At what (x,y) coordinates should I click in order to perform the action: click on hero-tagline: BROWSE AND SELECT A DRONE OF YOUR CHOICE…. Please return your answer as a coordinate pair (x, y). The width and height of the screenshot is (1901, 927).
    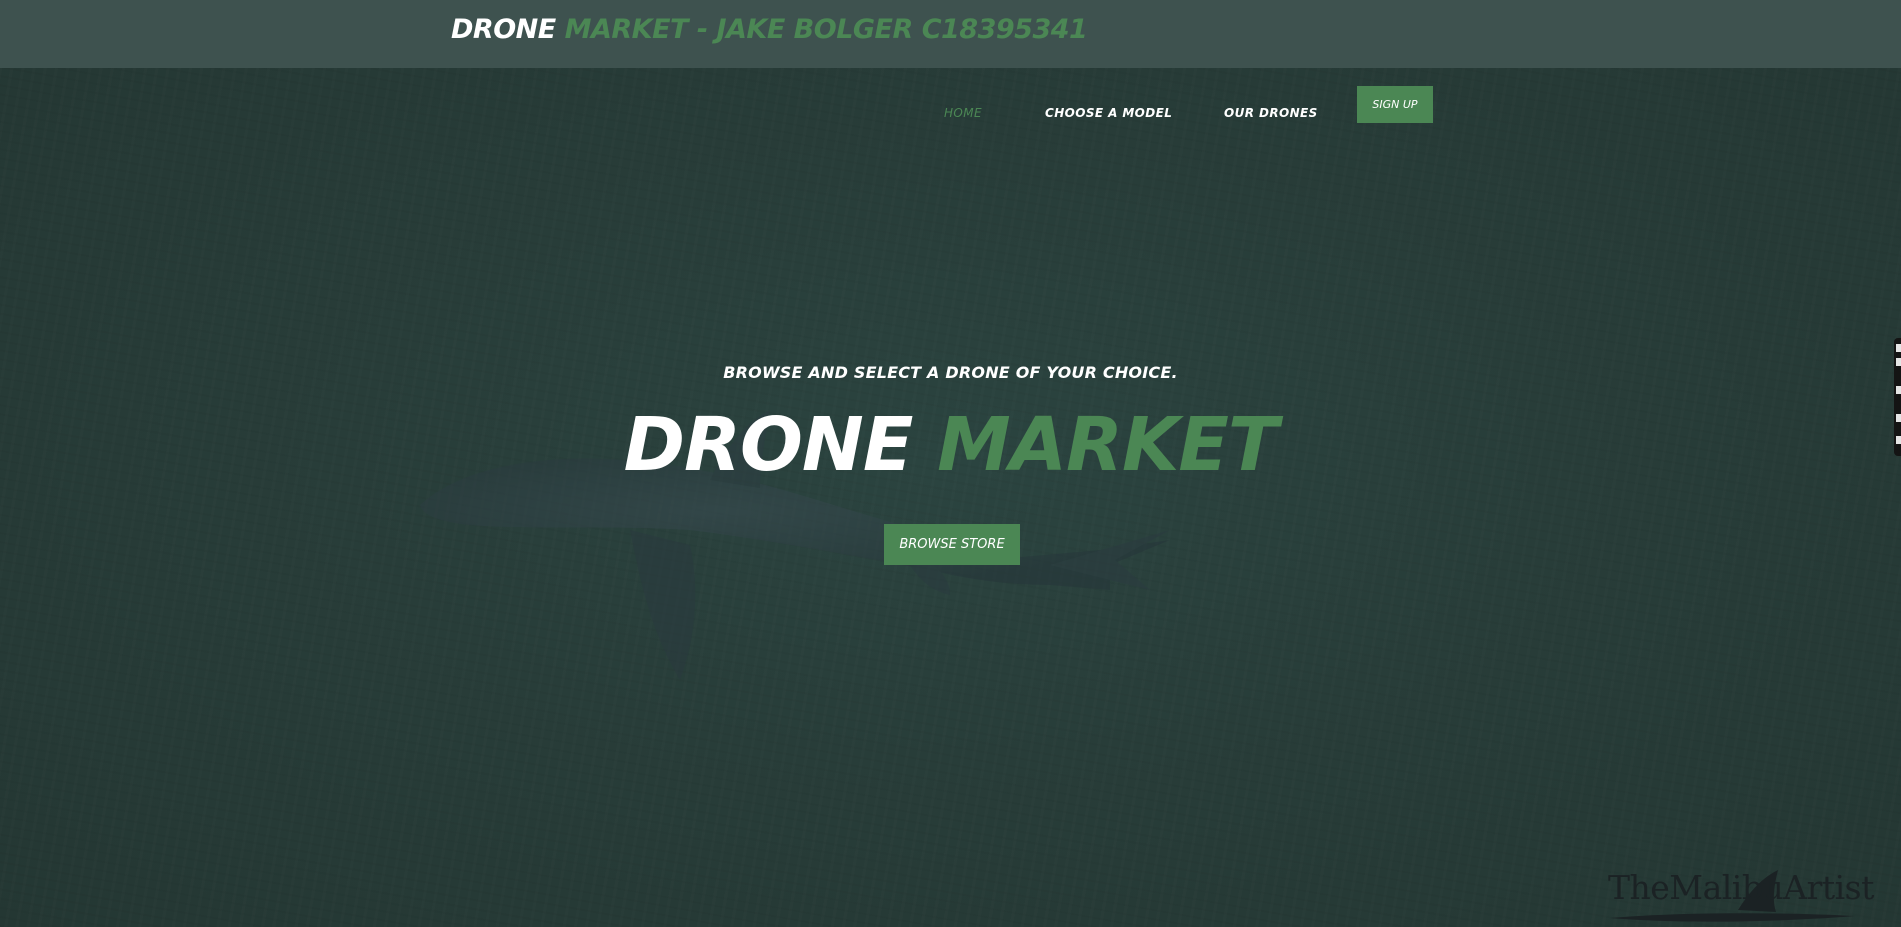
    Looking at the image, I should click on (950, 372).